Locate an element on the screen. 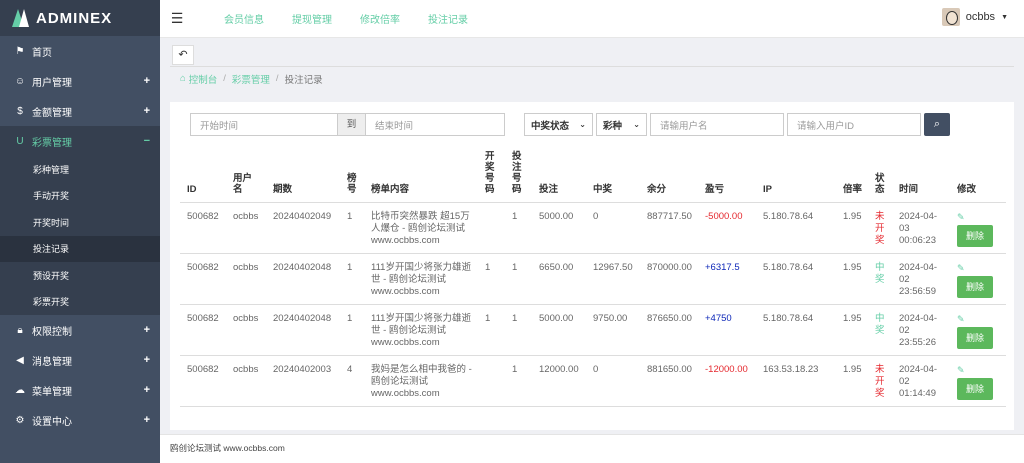 Image resolution: width=1024 pixels, height=463 pixels. cell-balance: 876650.00 is located at coordinates (669, 330).